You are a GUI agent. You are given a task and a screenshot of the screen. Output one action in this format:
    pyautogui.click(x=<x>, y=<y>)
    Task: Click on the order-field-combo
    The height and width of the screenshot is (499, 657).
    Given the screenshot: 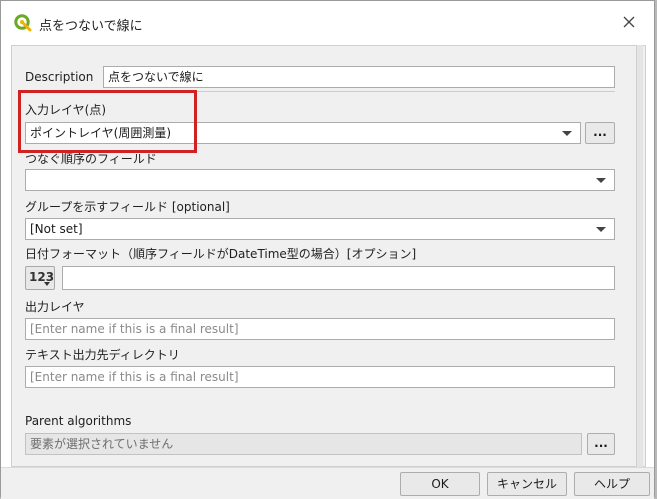 What is the action you would take?
    pyautogui.click(x=320, y=180)
    